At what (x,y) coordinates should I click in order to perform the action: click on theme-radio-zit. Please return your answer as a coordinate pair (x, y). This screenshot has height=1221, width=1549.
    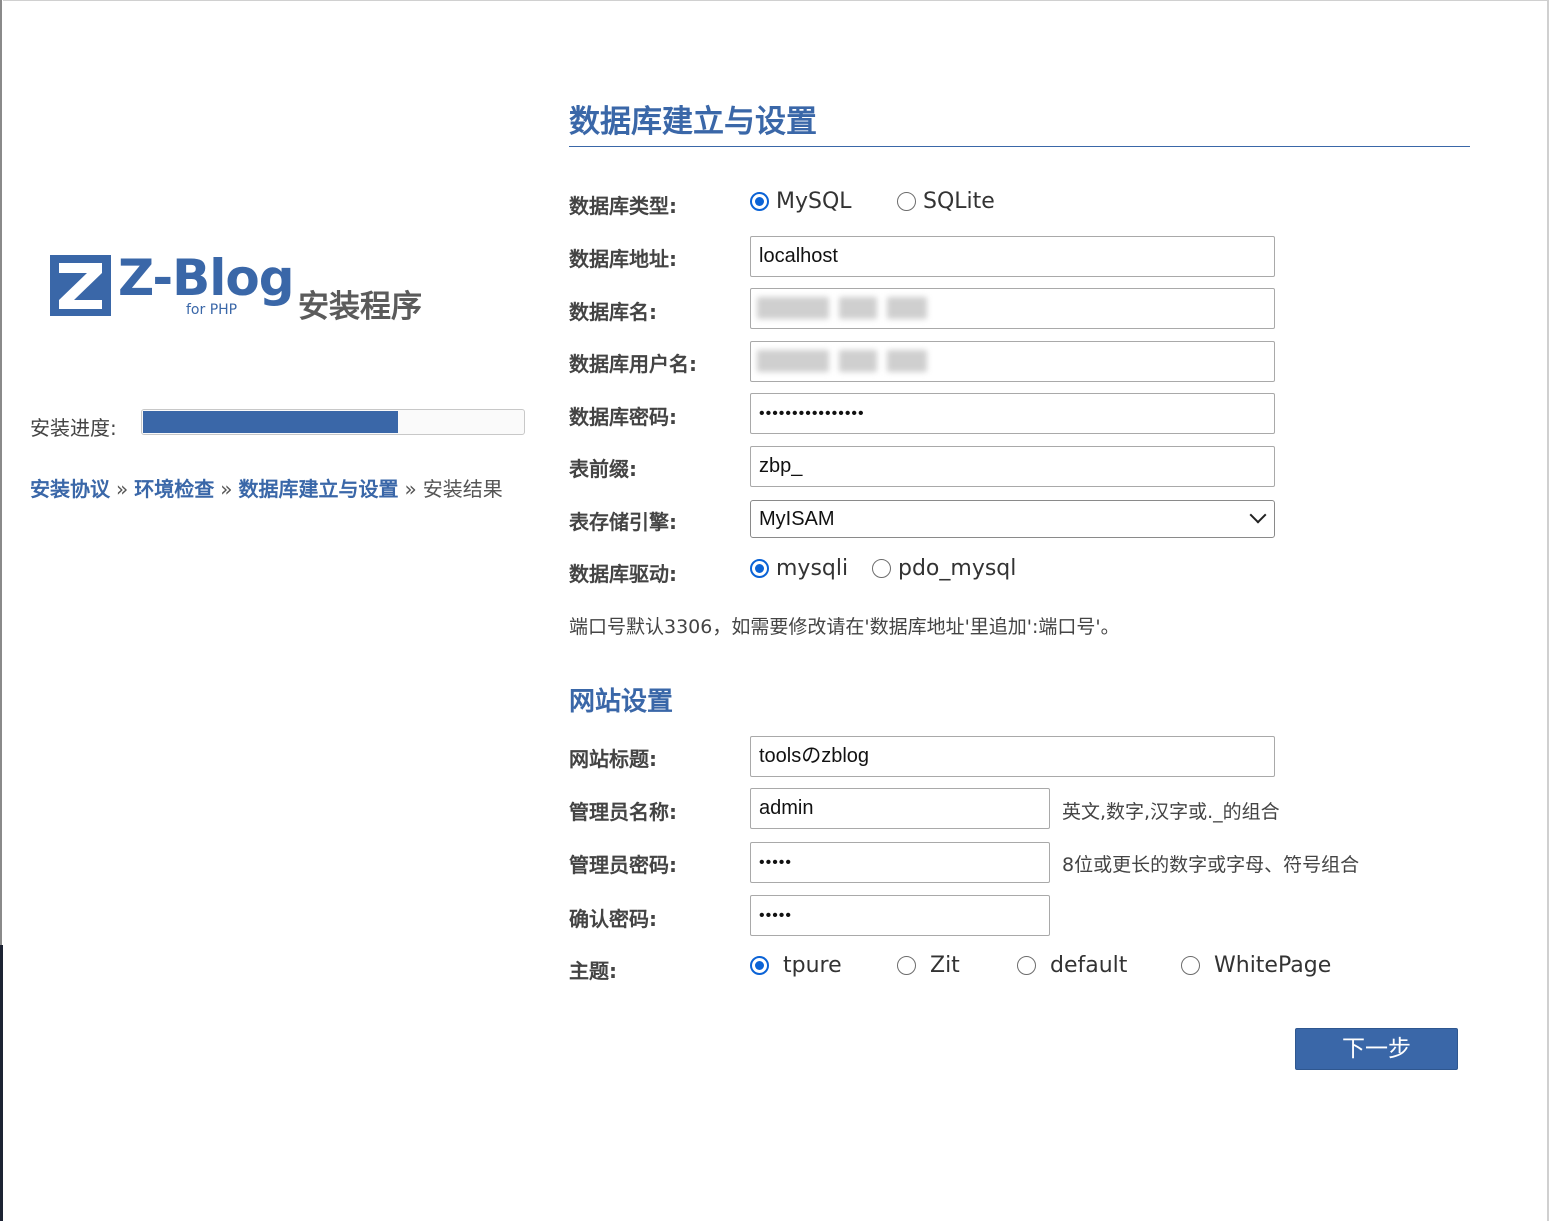
    Looking at the image, I should click on (906, 965).